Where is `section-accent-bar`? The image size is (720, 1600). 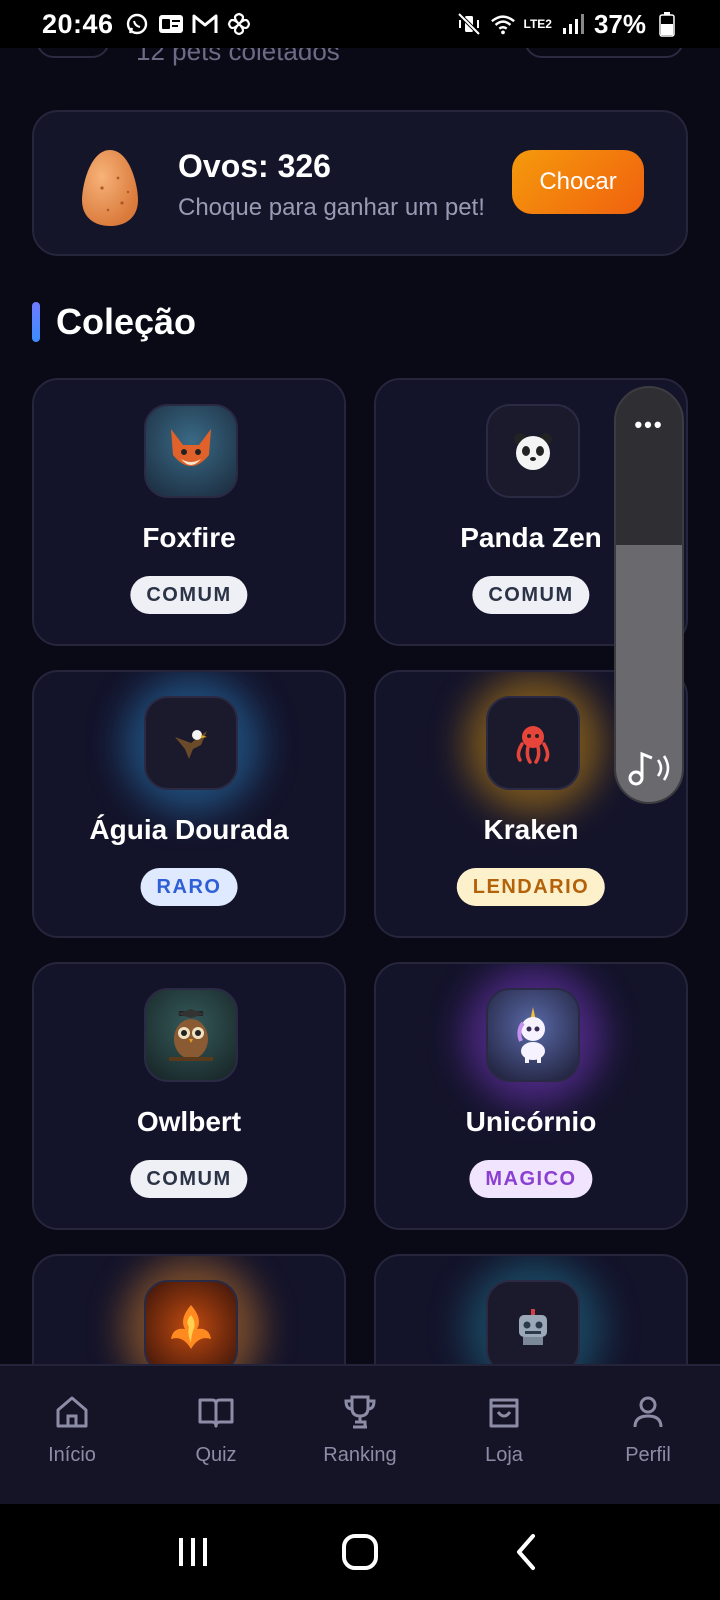
section-accent-bar is located at coordinates (36, 322).